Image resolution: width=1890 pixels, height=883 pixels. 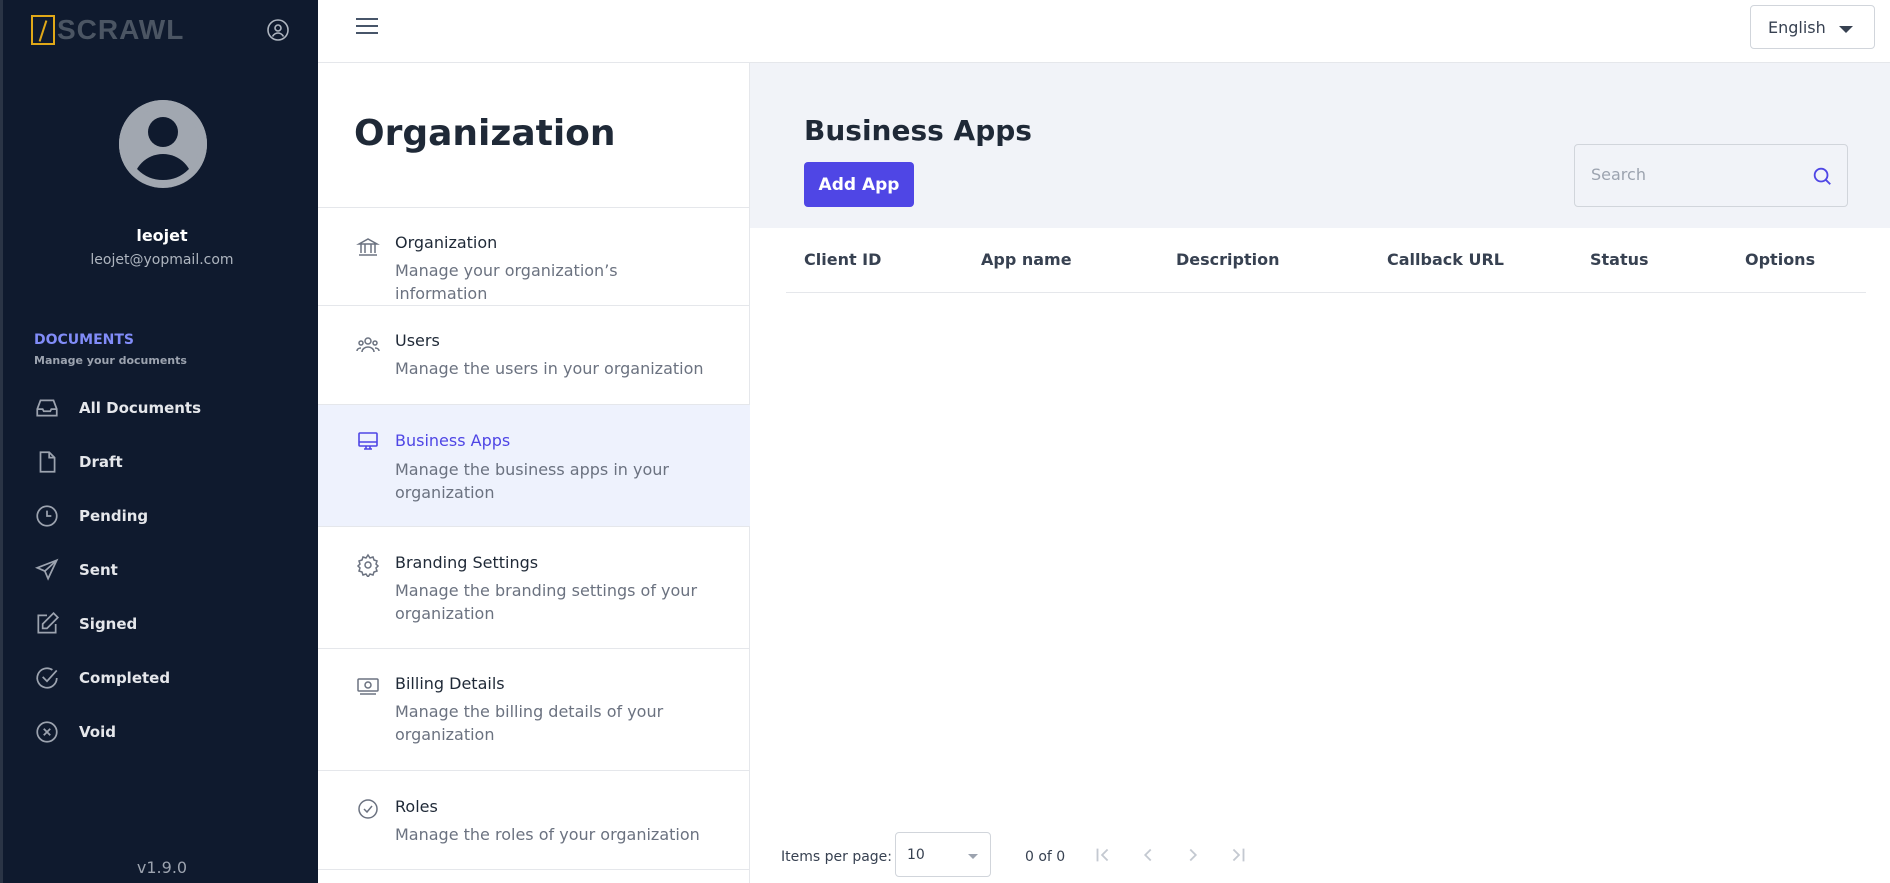 I want to click on logo: SCRAWL, so click(x=107, y=30).